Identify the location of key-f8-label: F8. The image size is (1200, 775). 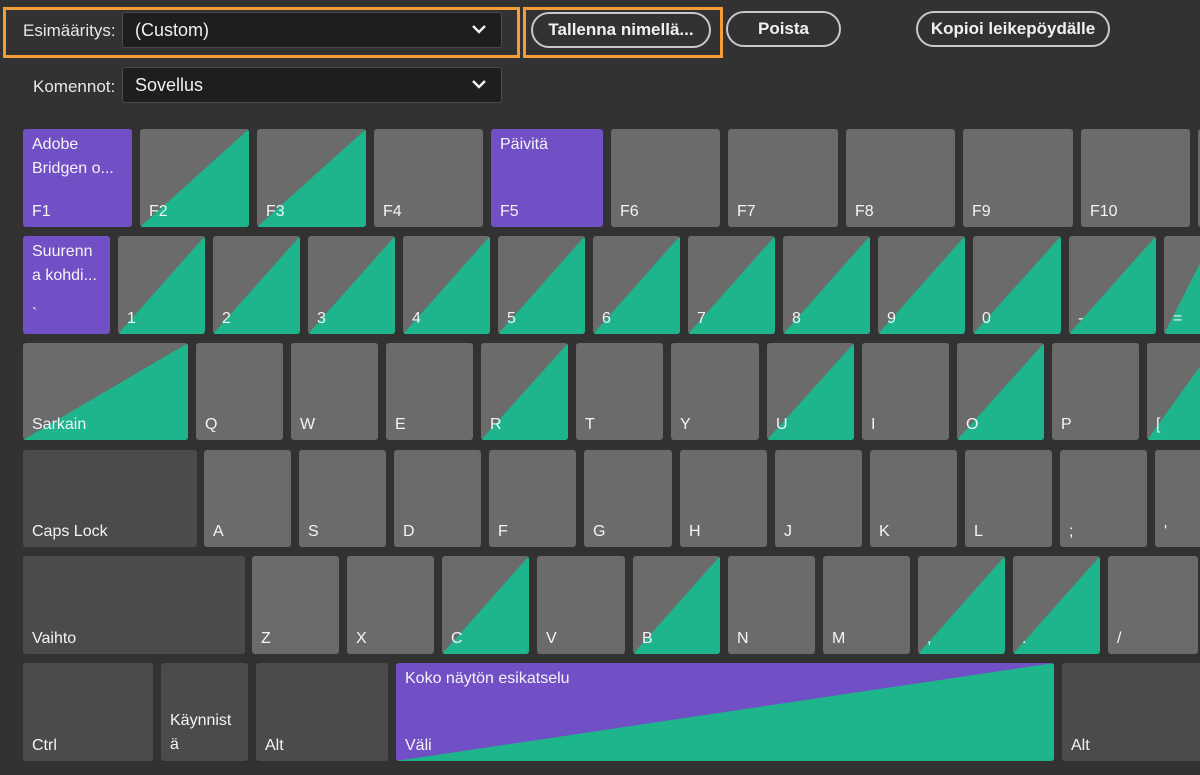
(864, 211).